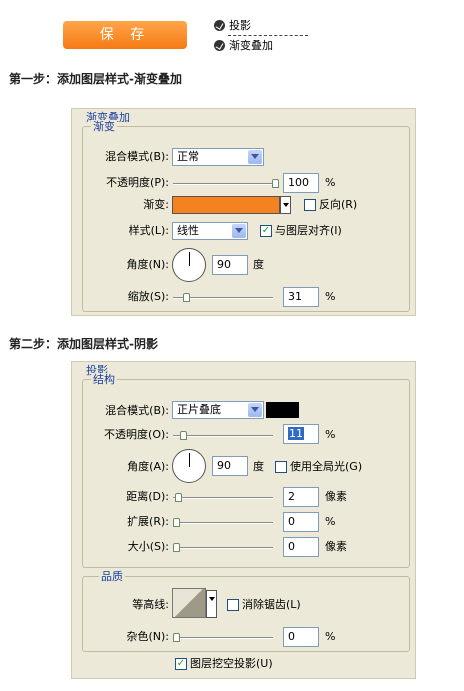 This screenshot has width=464, height=691. Describe the element at coordinates (148, 466) in the screenshot. I see `angle-label: 角度(A):` at that location.